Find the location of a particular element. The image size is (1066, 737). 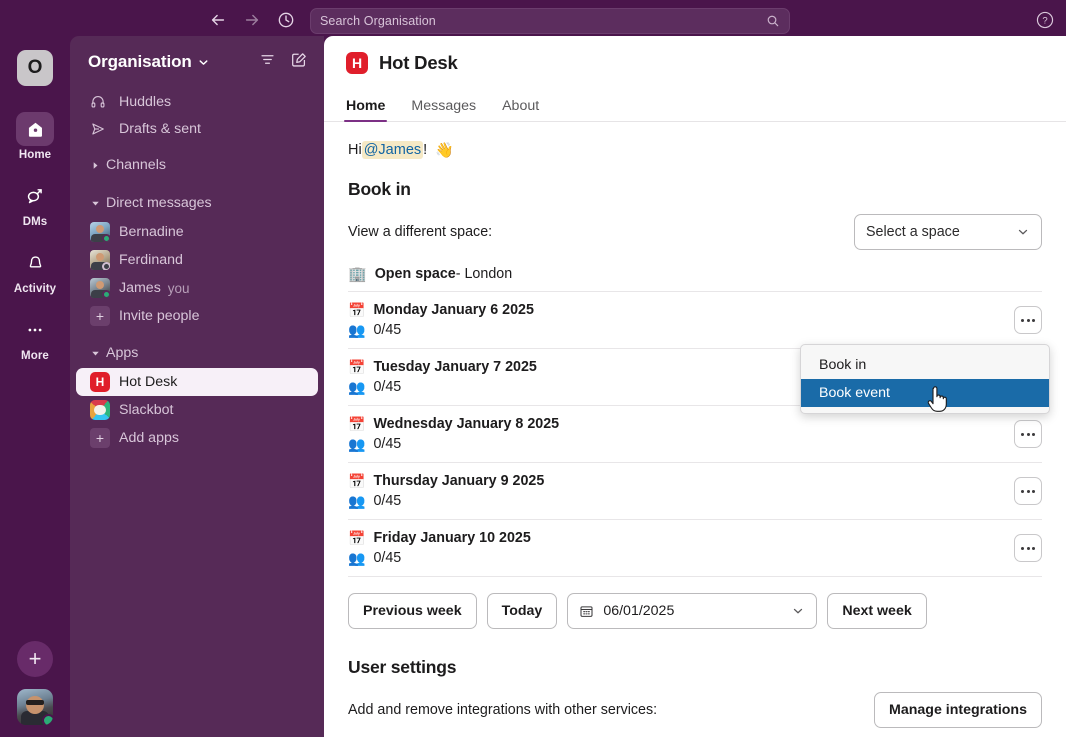

table-row: 📅 Monday January 6 2025 👥 0/45 is located at coordinates (695, 319).